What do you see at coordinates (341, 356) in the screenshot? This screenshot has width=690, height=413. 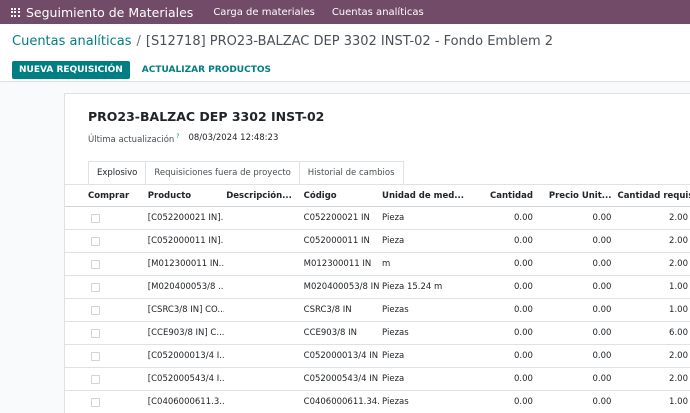 I see `codigo-cell: C052000013/4 IN` at bounding box center [341, 356].